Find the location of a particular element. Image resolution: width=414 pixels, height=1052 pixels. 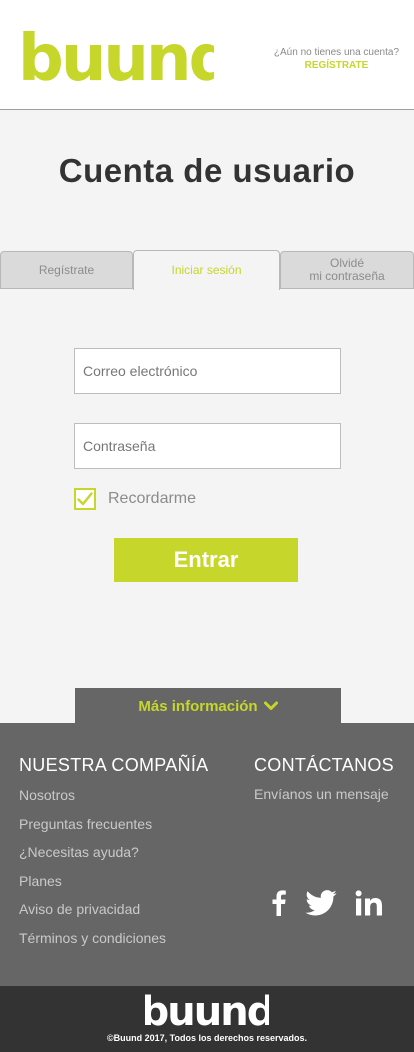

buund-logo-footer: buund is located at coordinates (207, 1011).